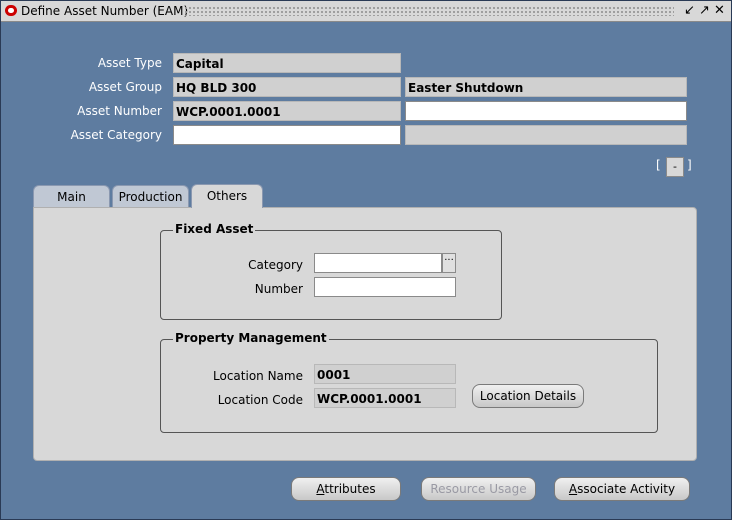  I want to click on associate-activity-button: Associate Activity, so click(622, 489).